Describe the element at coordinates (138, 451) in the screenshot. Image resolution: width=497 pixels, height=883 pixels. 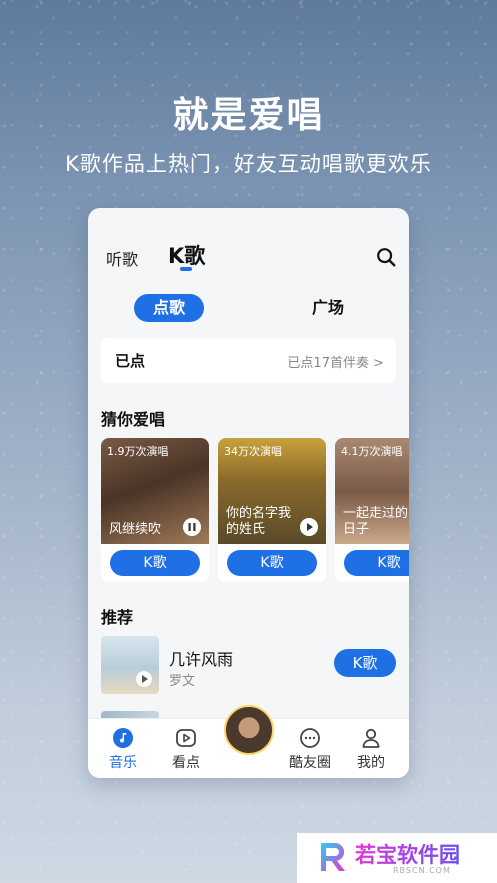
I see `card-play-count: 1.9万次演唱` at that location.